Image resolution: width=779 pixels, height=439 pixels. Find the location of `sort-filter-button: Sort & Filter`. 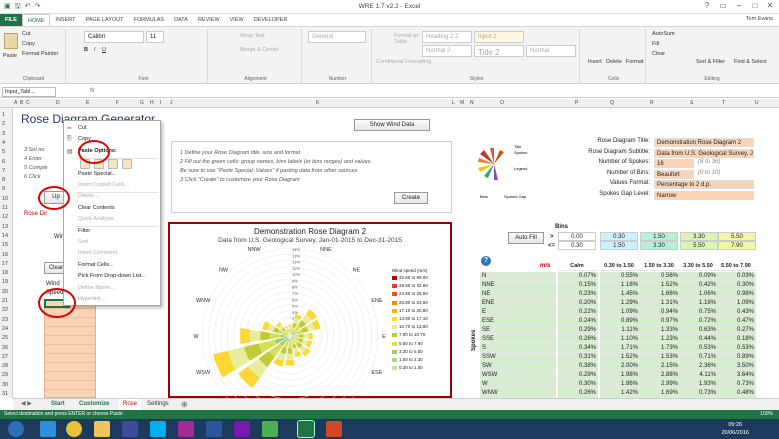

sort-filter-button: Sort & Filter is located at coordinates (710, 62).